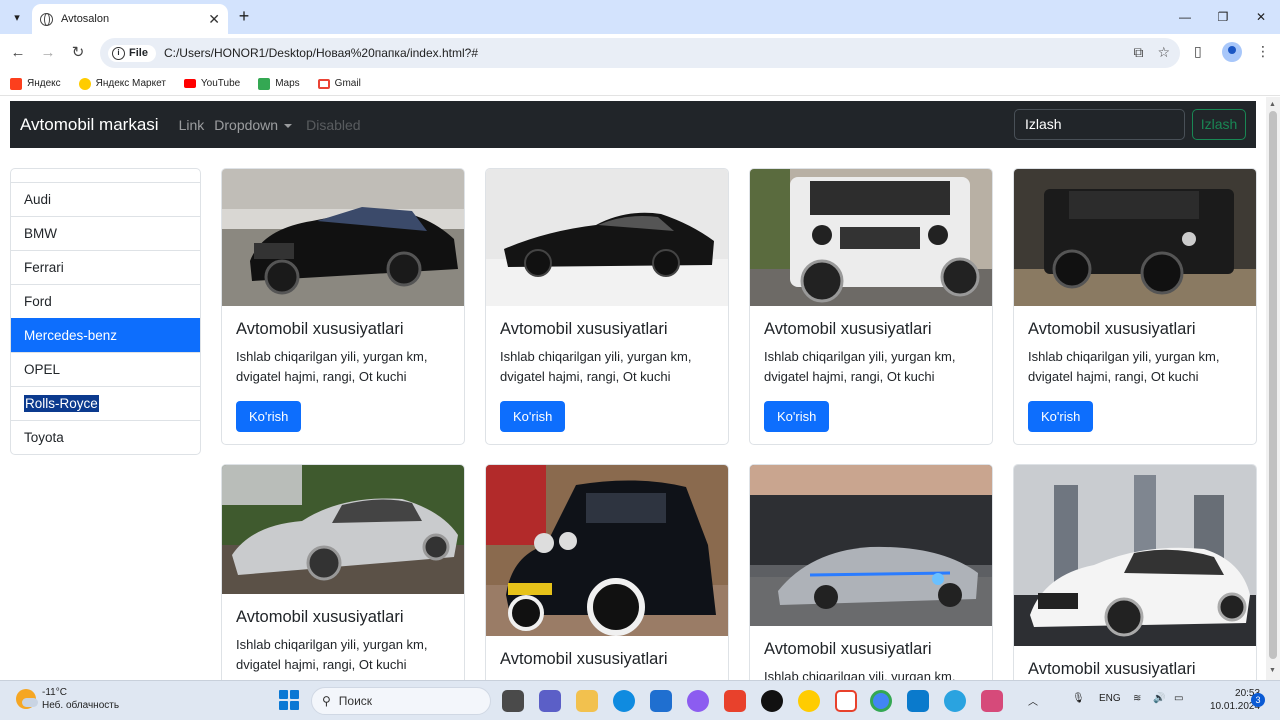 The image size is (1280, 720). Describe the element at coordinates (1163, 52) in the screenshot. I see `bookmark-star-icon: ☆` at that location.